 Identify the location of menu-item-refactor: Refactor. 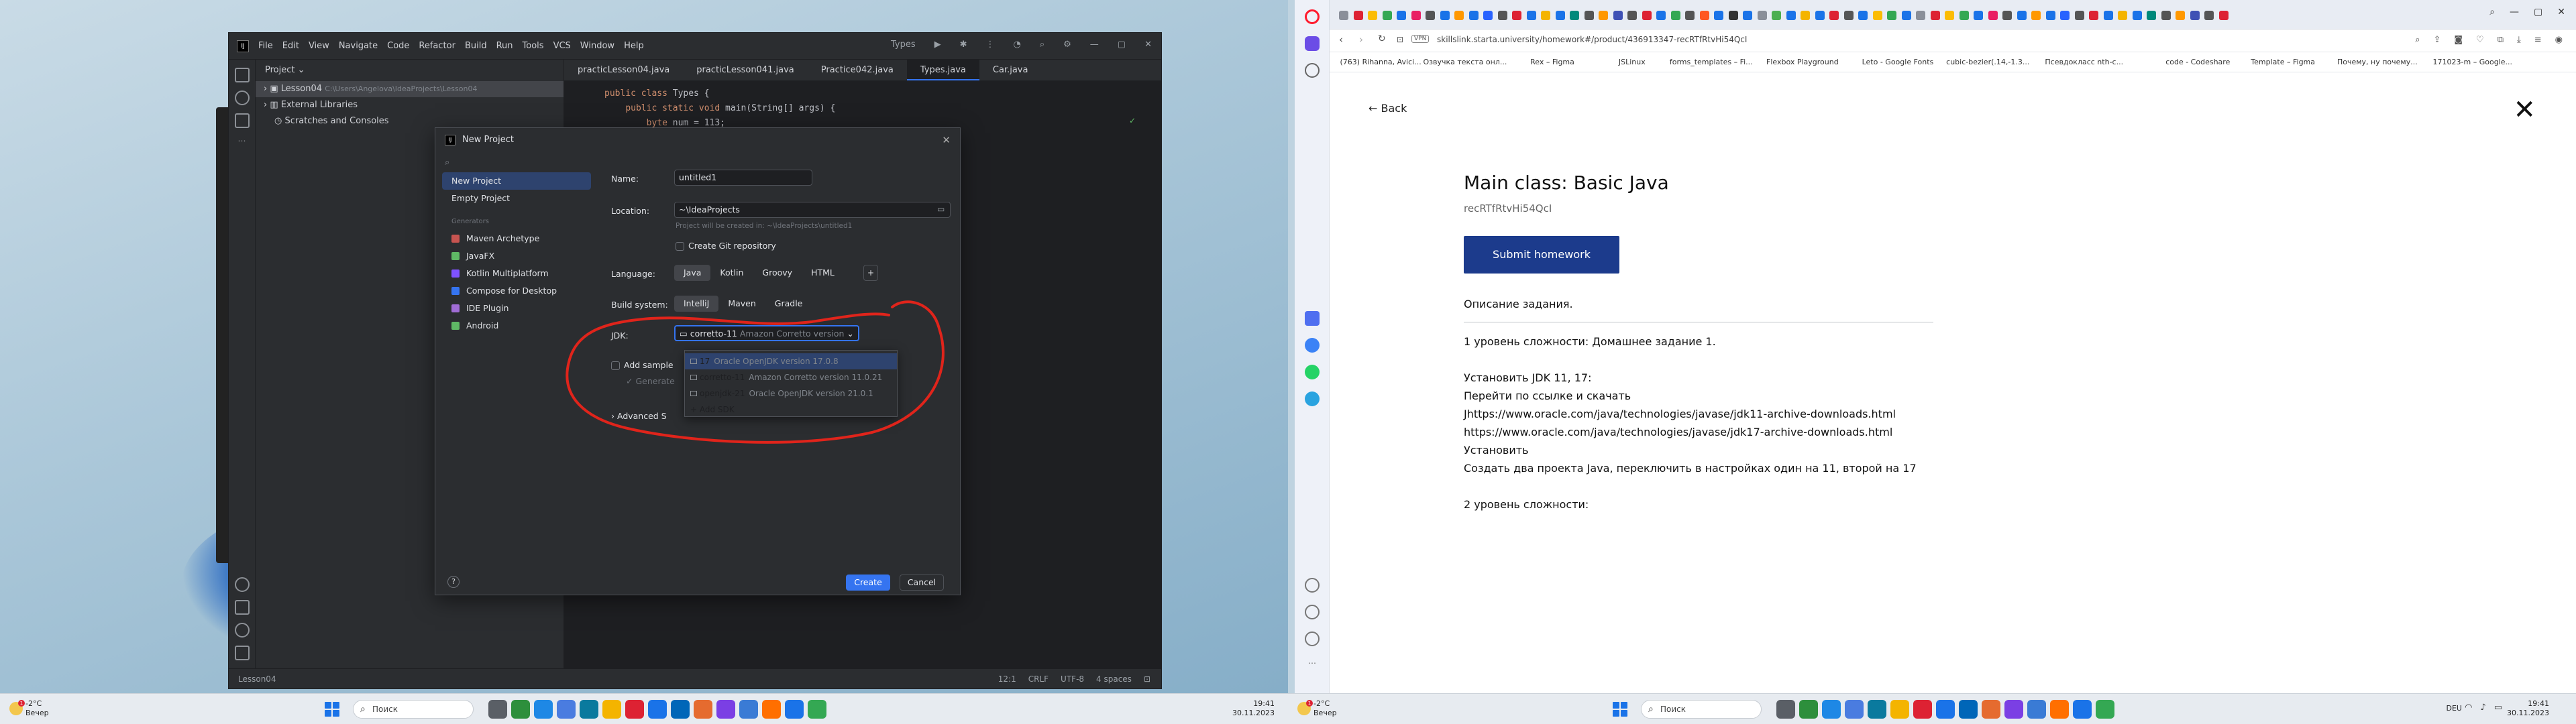
(437, 46).